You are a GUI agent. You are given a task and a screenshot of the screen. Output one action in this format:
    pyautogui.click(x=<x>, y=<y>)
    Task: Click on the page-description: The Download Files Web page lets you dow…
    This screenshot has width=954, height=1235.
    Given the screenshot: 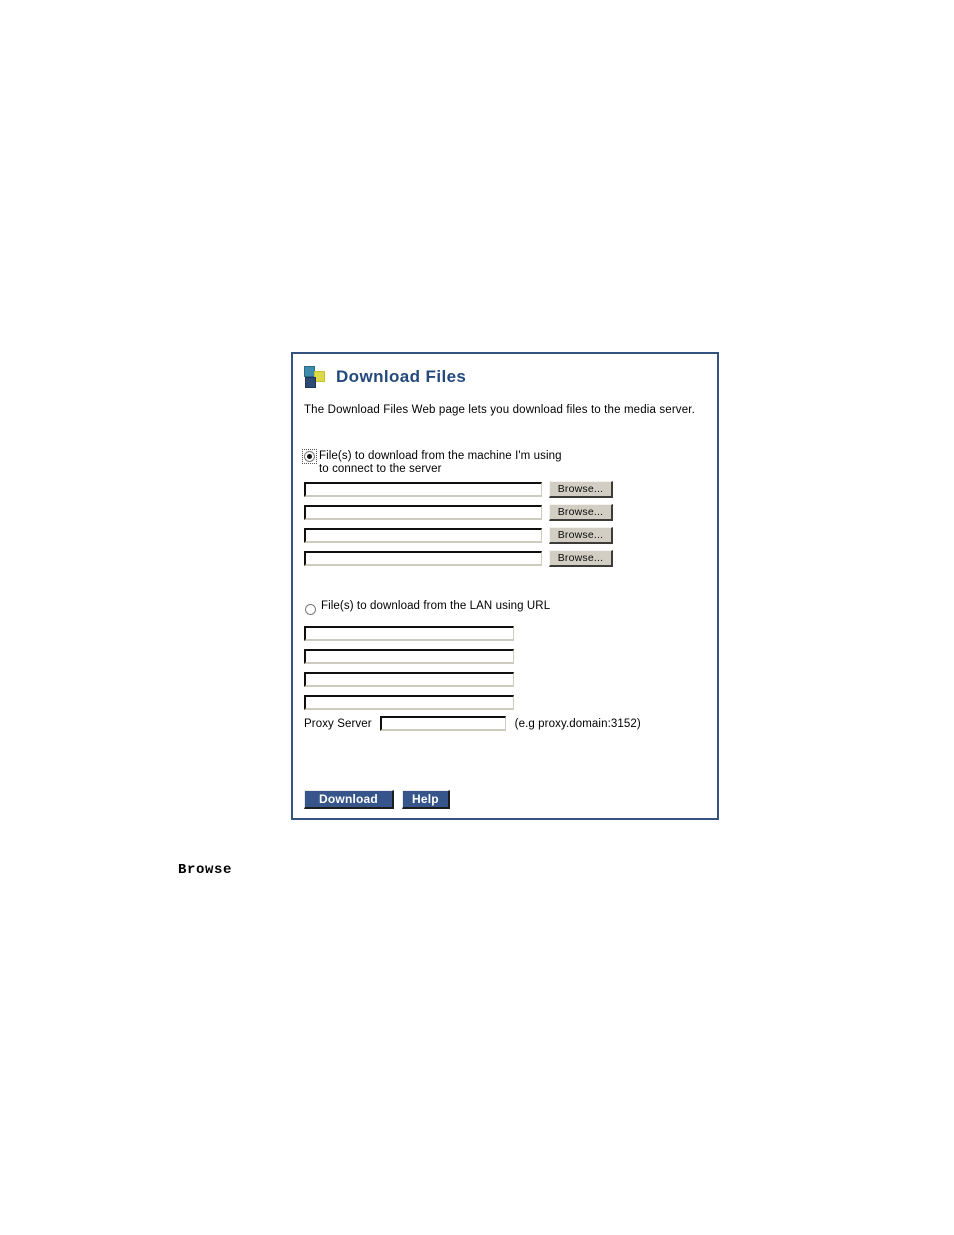 What is the action you would take?
    pyautogui.click(x=499, y=410)
    